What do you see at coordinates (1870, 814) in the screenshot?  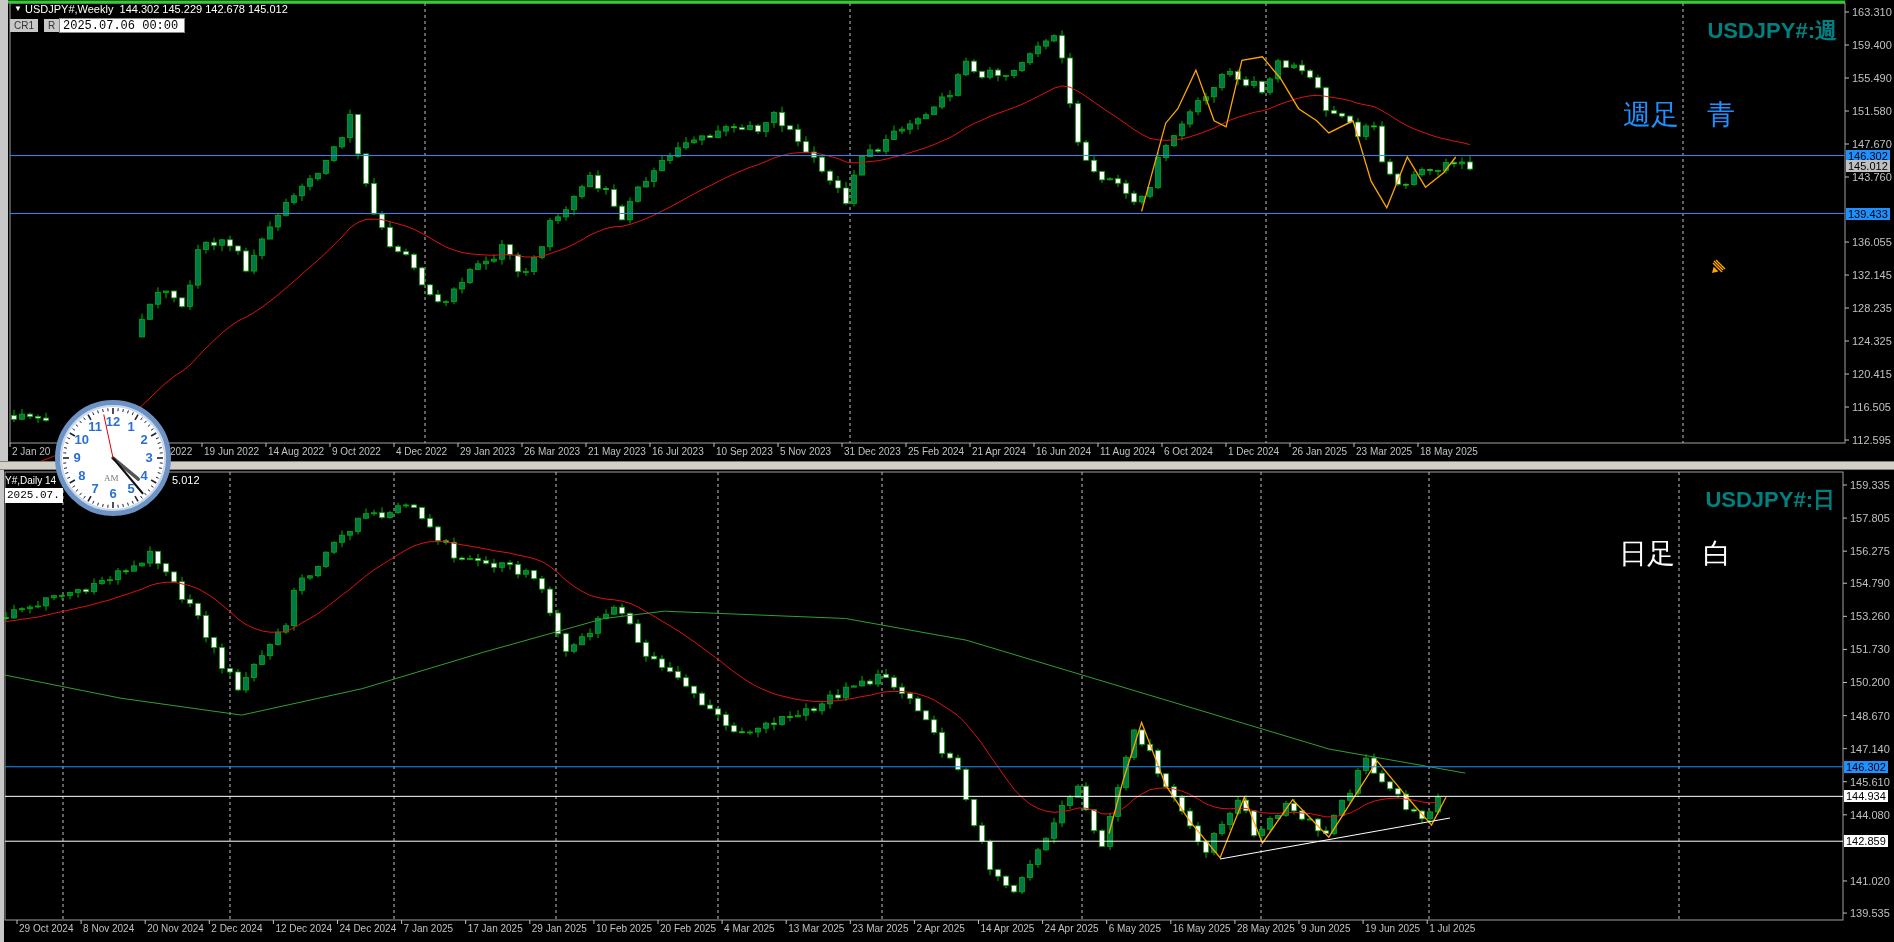 I see `price-label: 144.080` at bounding box center [1870, 814].